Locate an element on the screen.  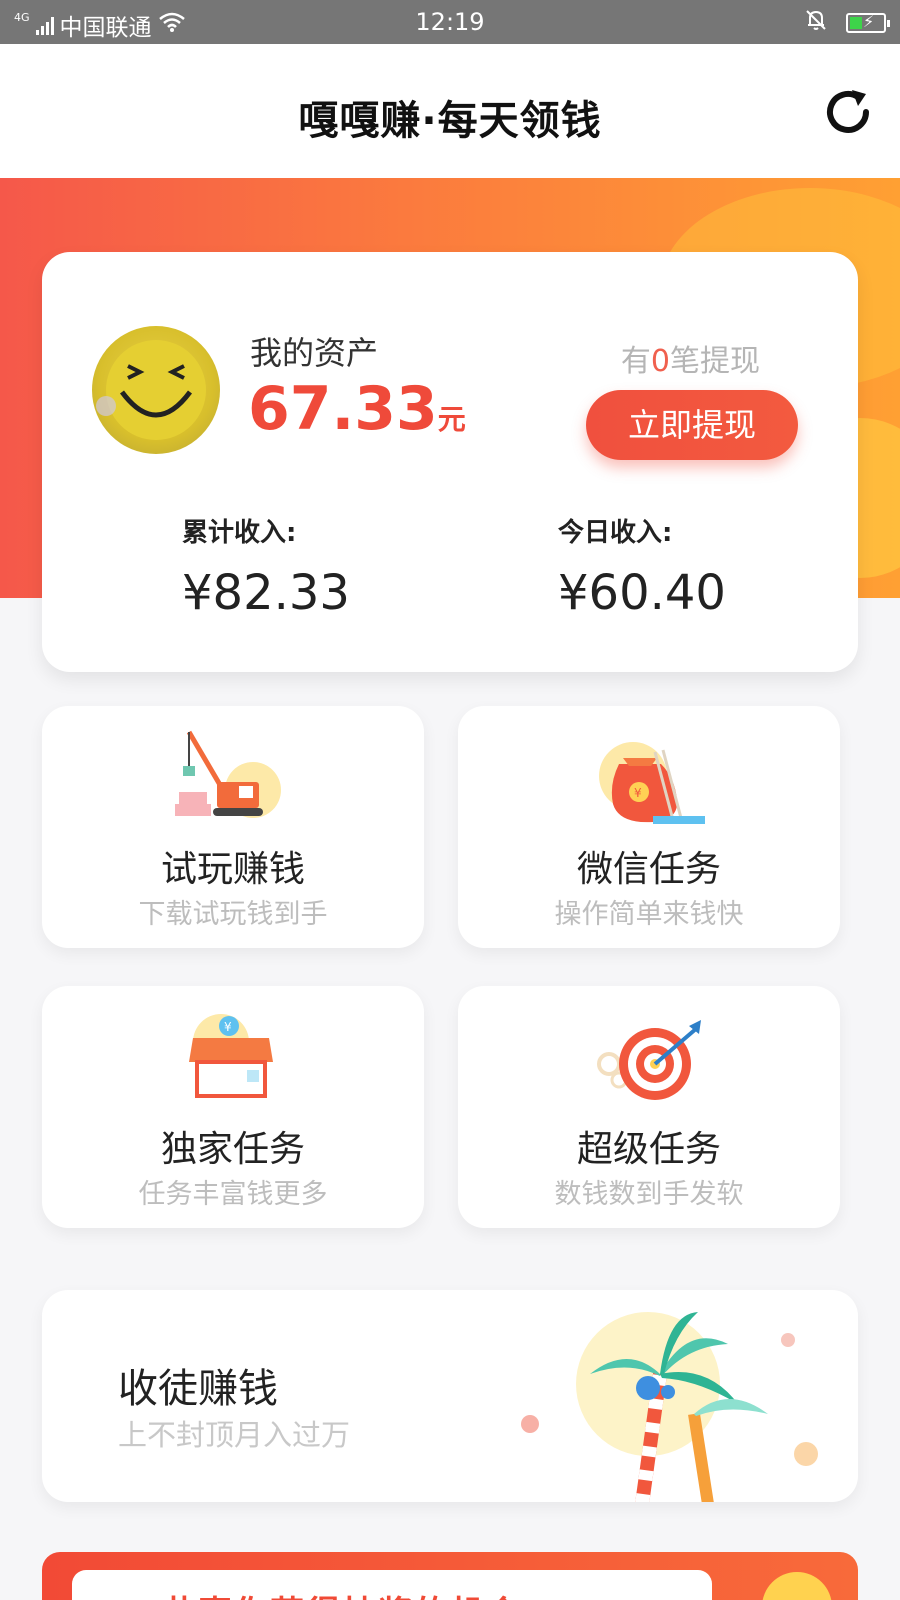
invite-subtitle: 上不封顶月入过万 is located at coordinates (234, 1435).